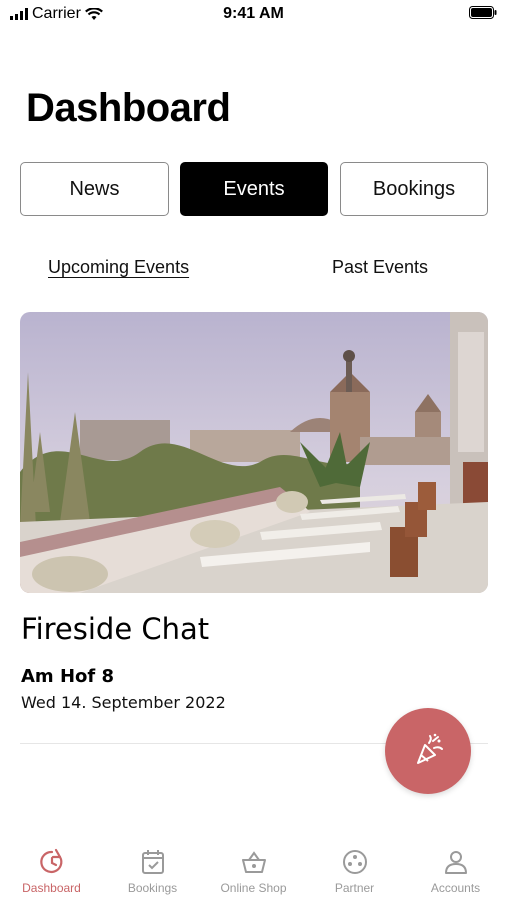 The width and height of the screenshot is (507, 900). What do you see at coordinates (152, 888) in the screenshot?
I see `tabbar-label-bookings: Bookings` at bounding box center [152, 888].